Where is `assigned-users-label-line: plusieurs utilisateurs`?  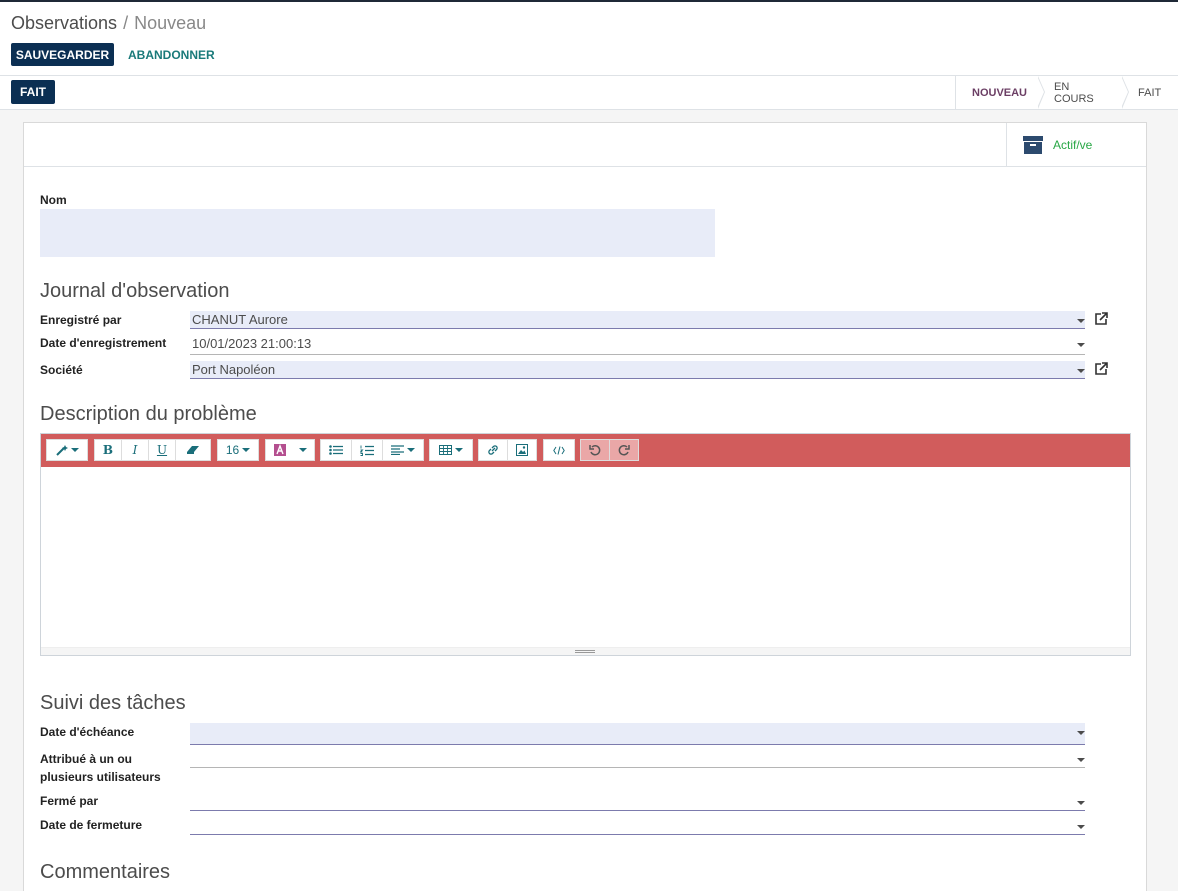
assigned-users-label-line: plusieurs utilisateurs is located at coordinates (100, 777).